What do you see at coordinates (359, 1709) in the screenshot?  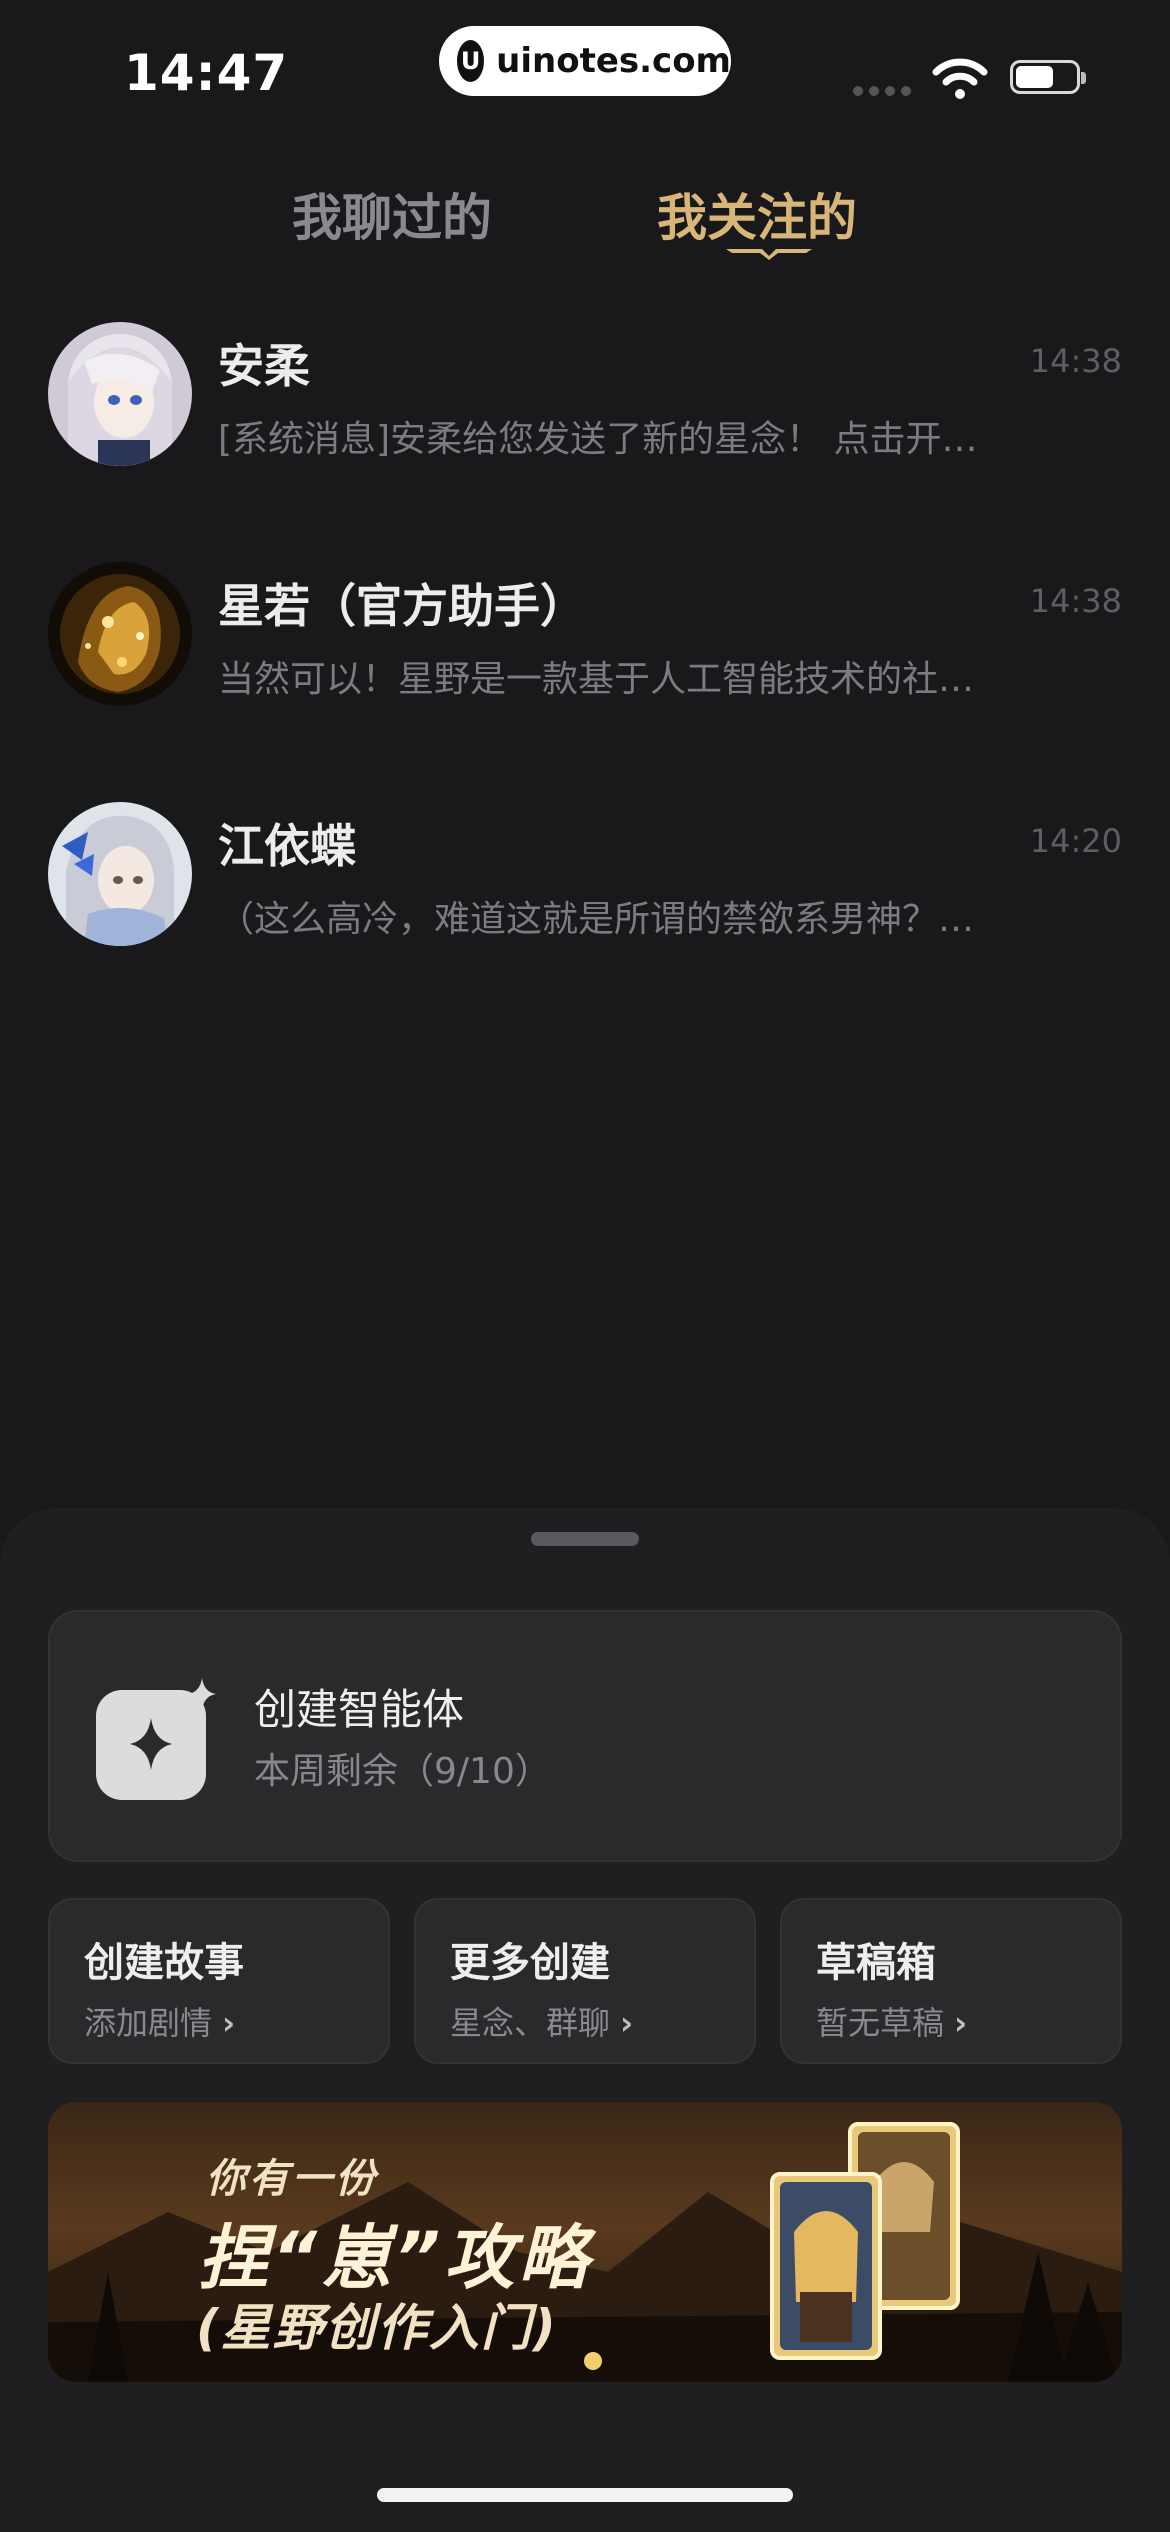 I see `create-agent-title: 创建智能体` at bounding box center [359, 1709].